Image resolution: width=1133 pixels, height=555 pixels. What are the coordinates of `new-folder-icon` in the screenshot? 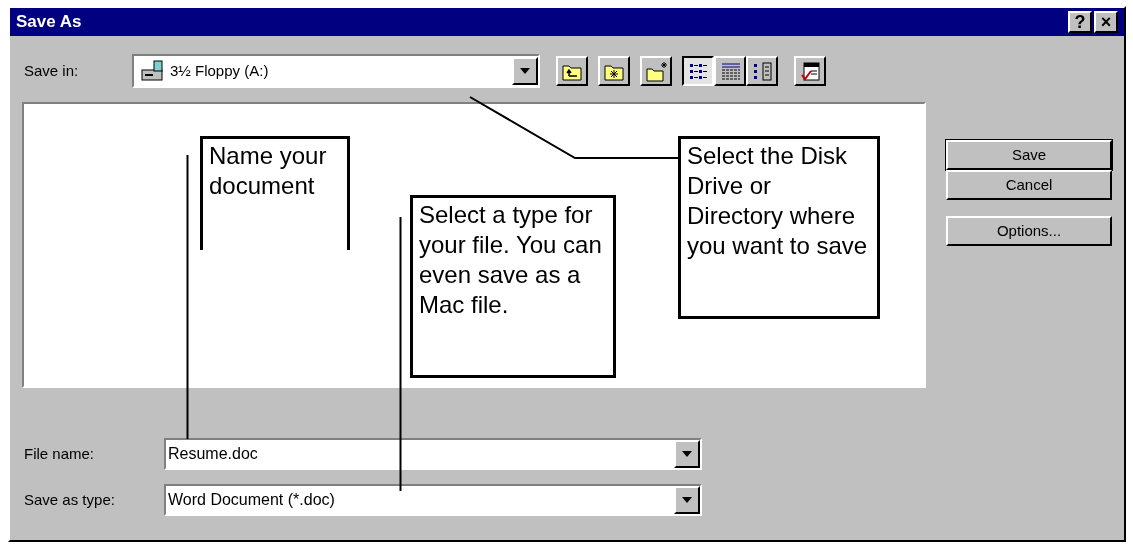 It's located at (656, 71).